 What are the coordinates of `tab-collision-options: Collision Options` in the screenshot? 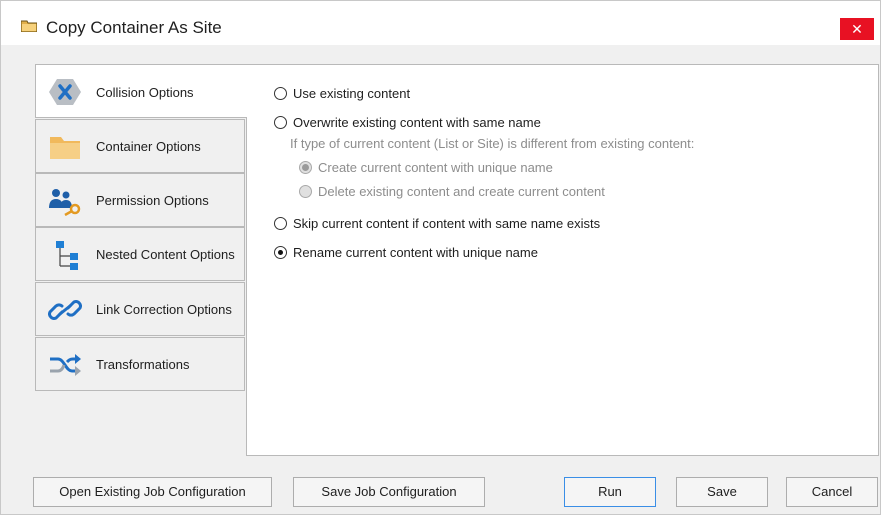 It's located at (141, 91).